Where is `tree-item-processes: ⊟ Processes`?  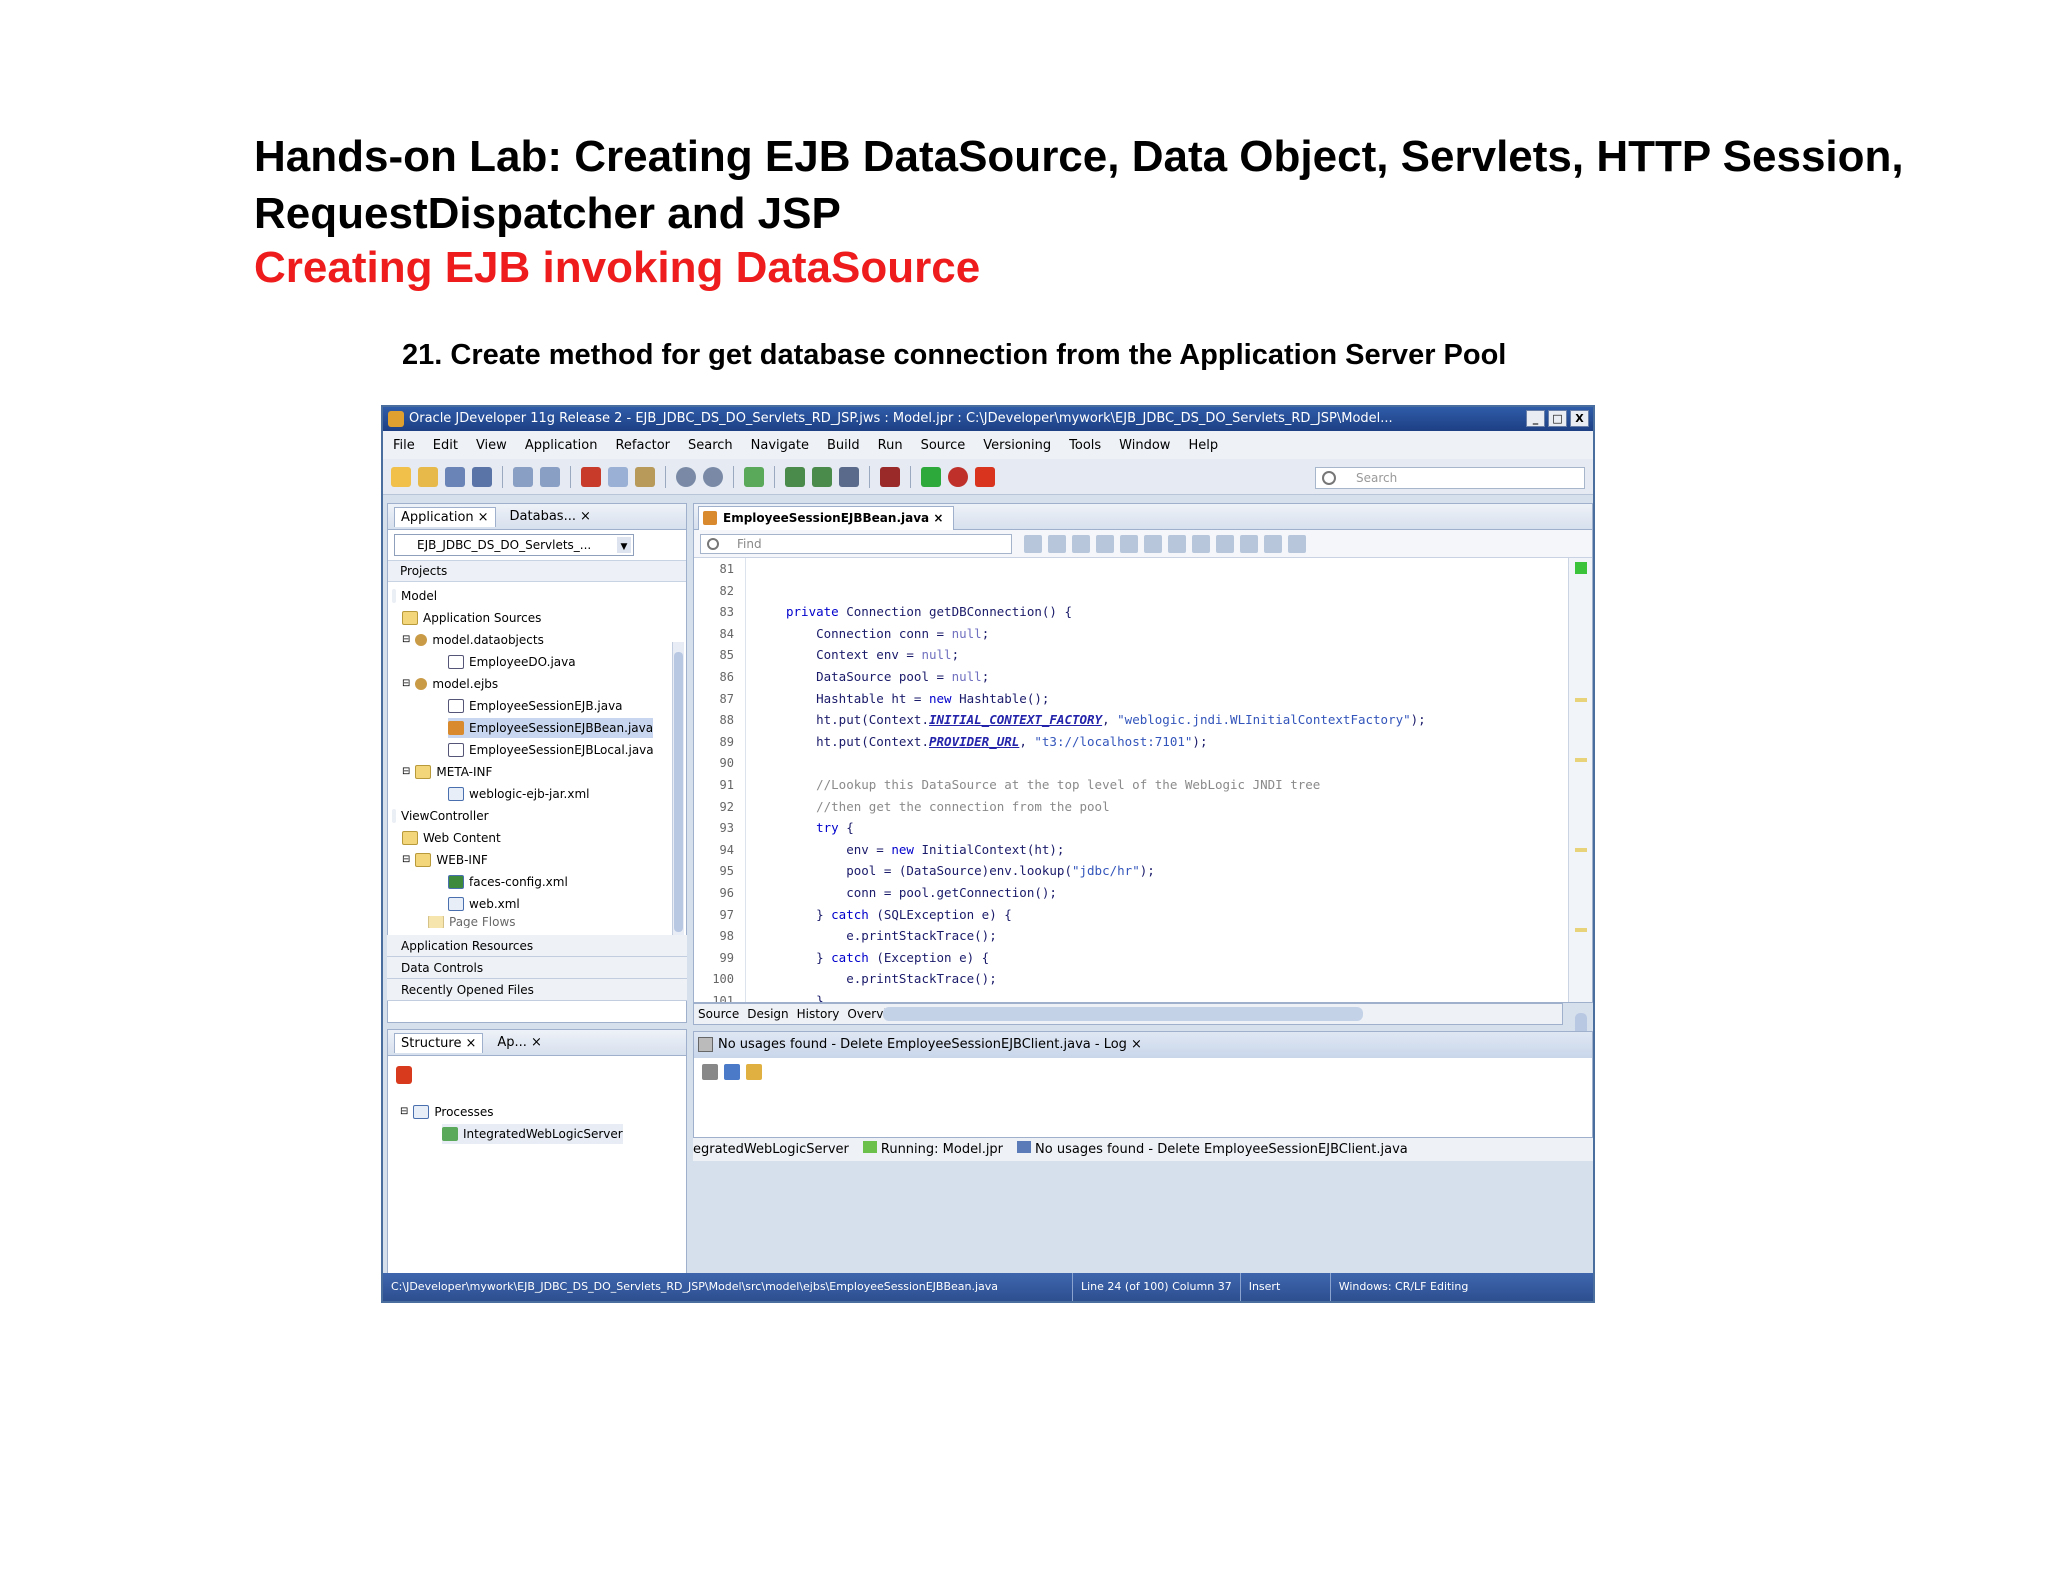 tree-item-processes: ⊟ Processes is located at coordinates (447, 1112).